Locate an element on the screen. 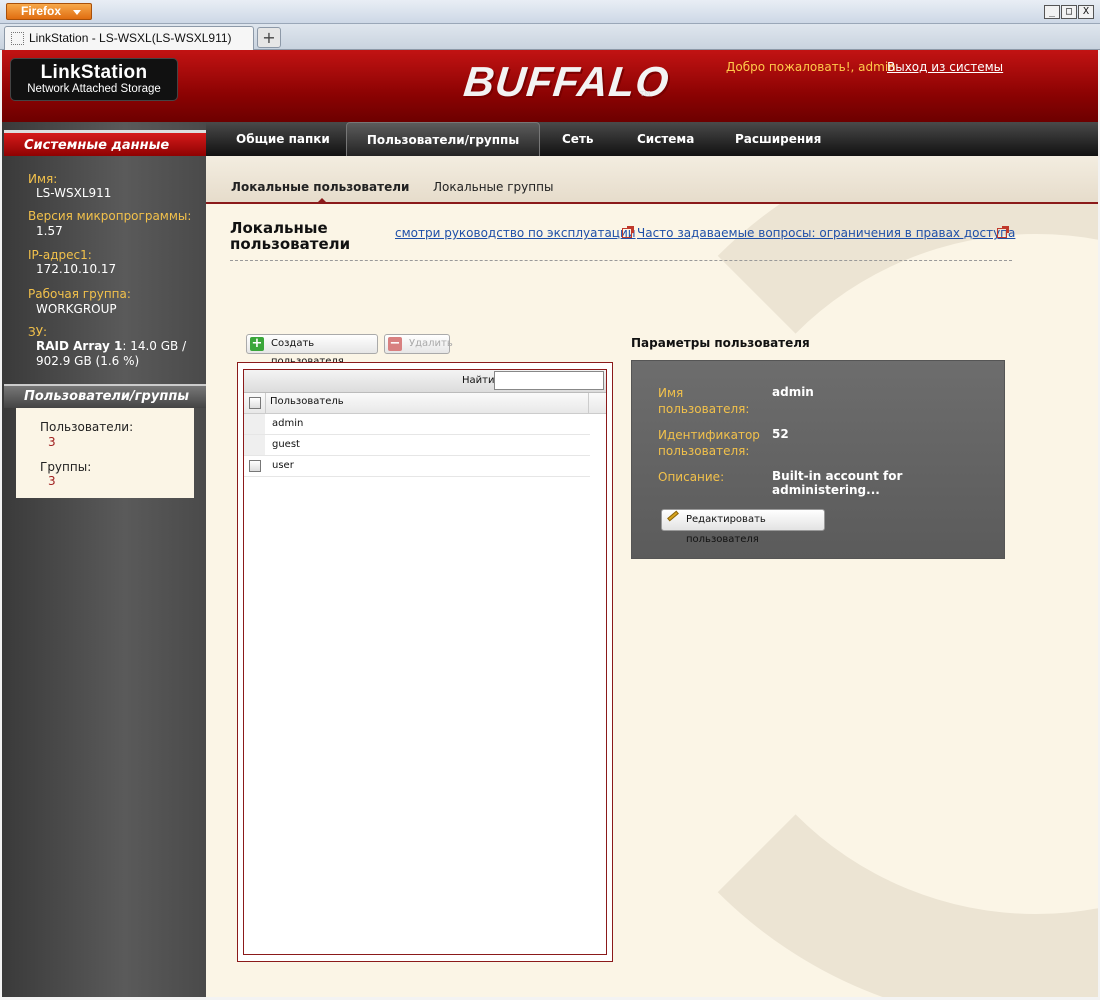 The image size is (1100, 1000). browser-tab: LinkStation - LS-WSXL(LS-WSXL911) is located at coordinates (129, 38).